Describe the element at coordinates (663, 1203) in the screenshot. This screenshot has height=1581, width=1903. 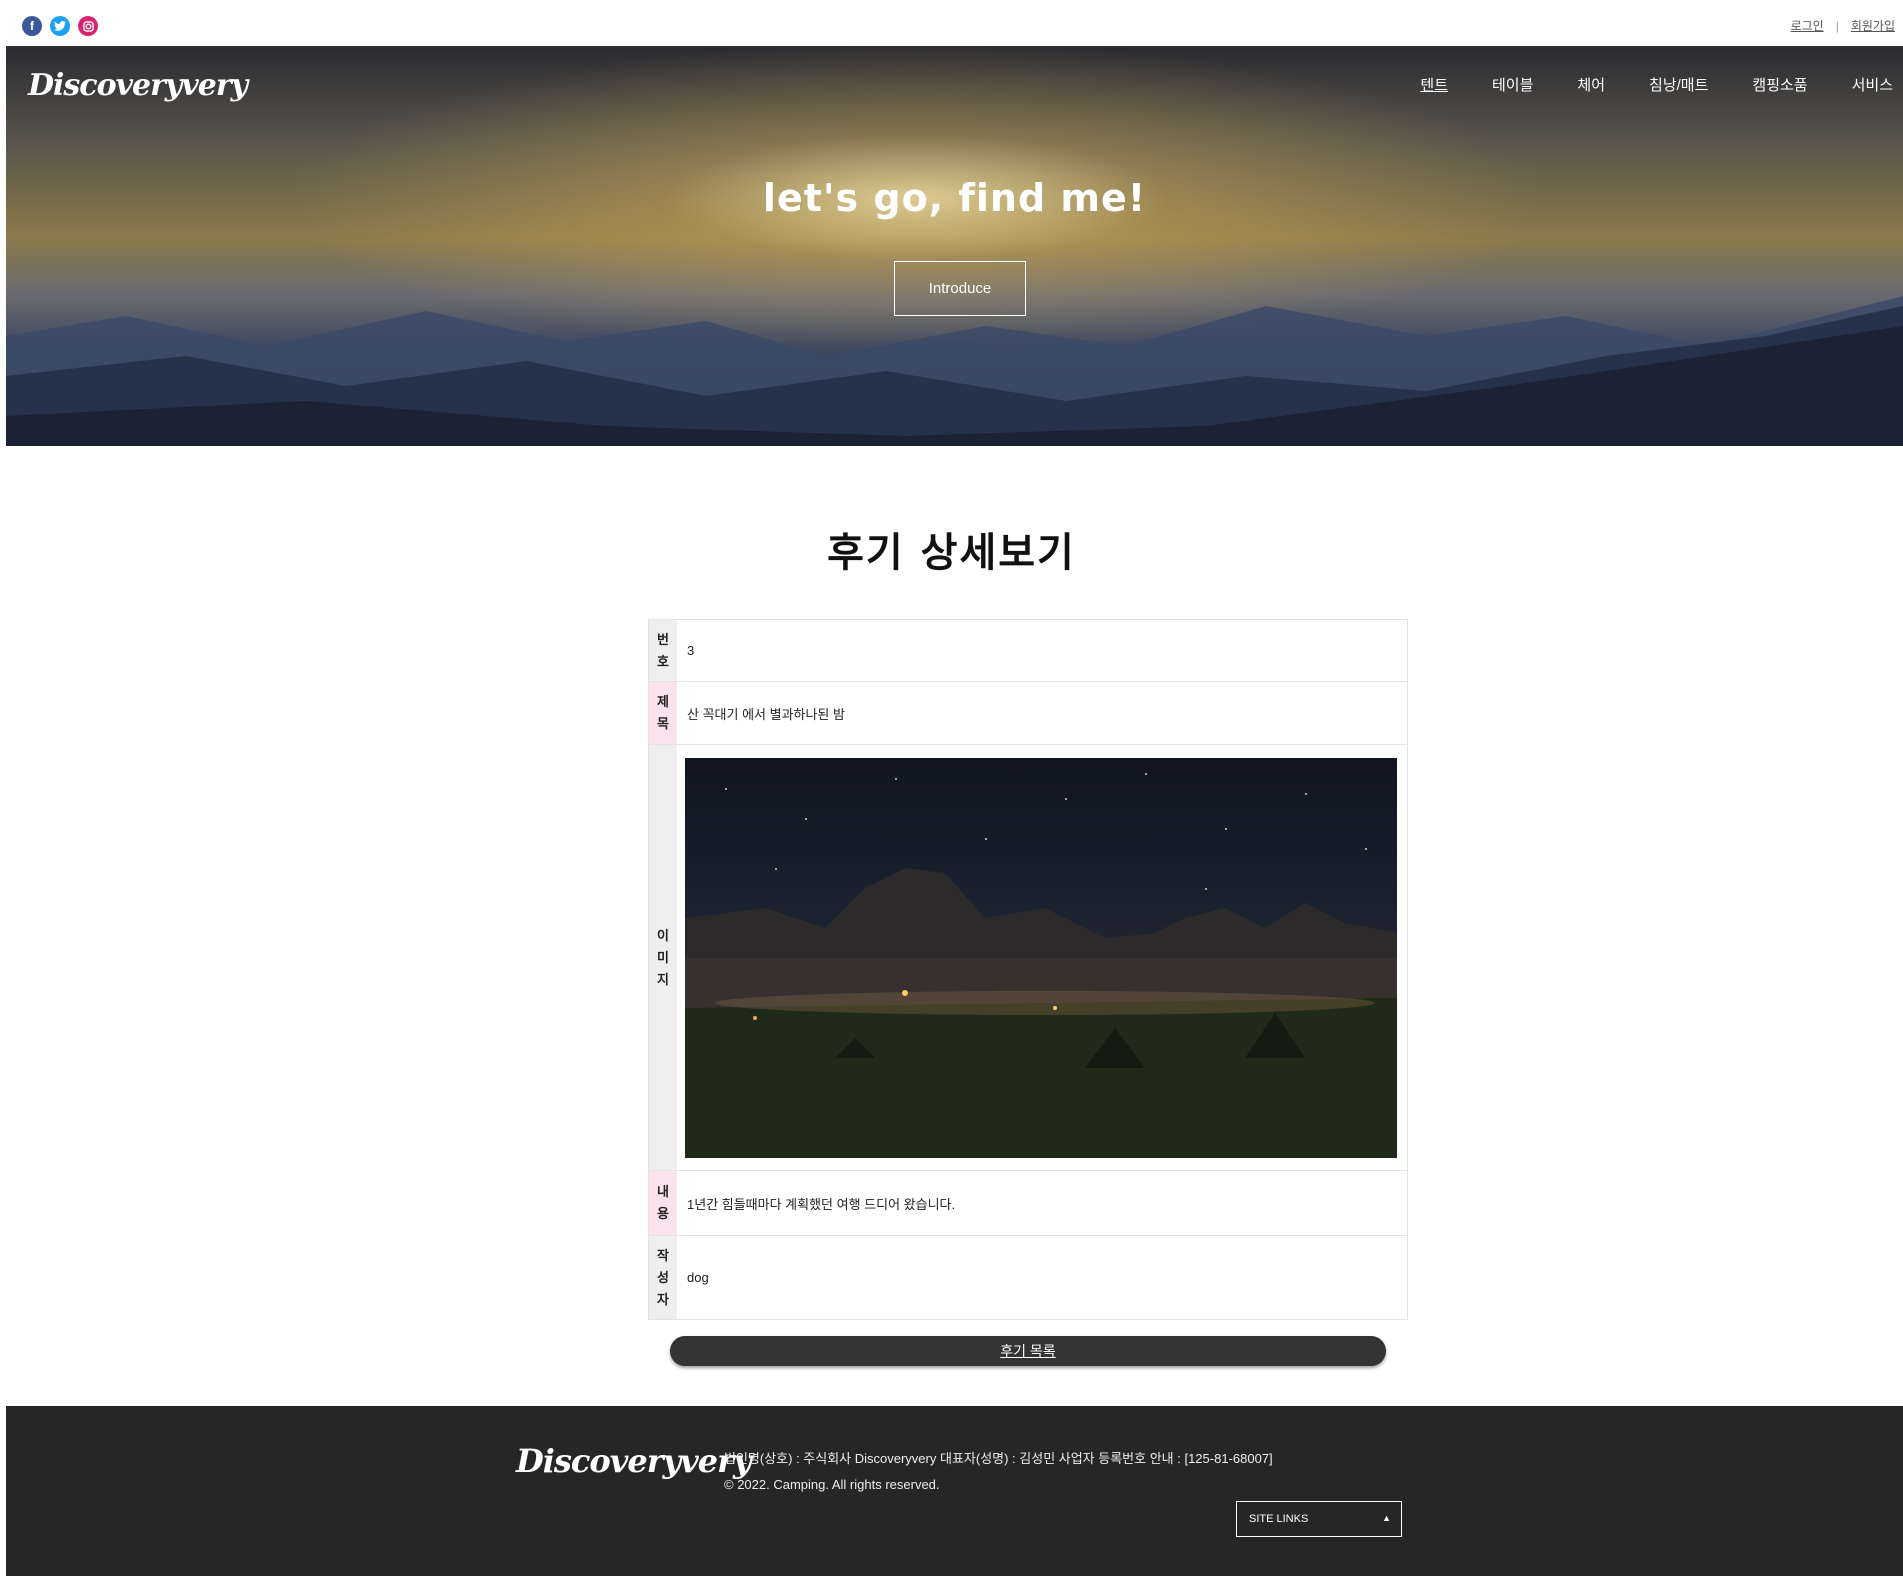
I see `label-content: 내 용` at that location.